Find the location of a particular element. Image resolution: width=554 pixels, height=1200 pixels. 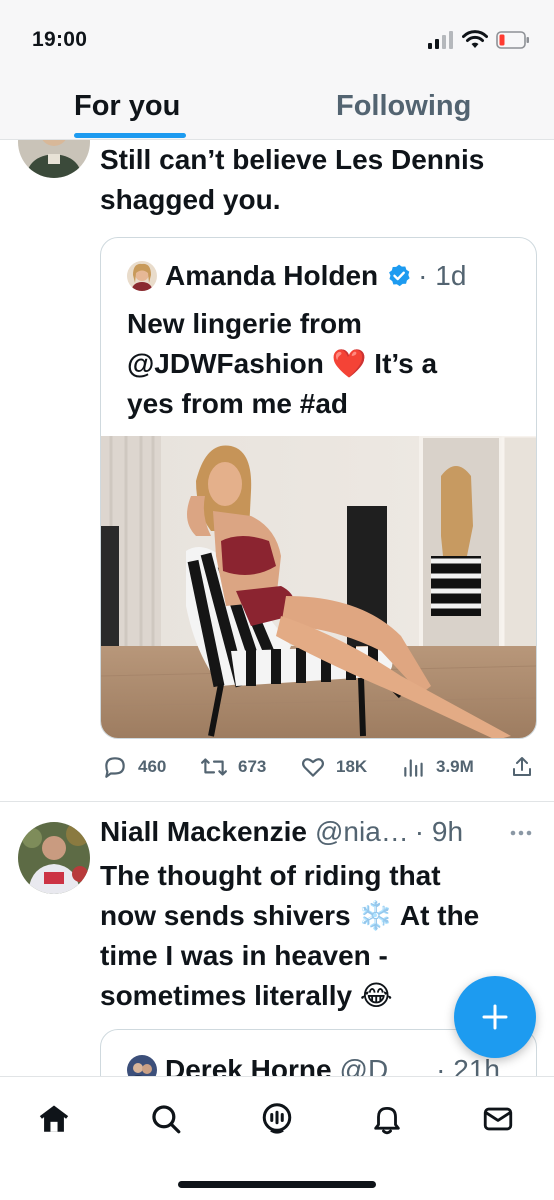

retweet-button: 673 is located at coordinates (233, 767).